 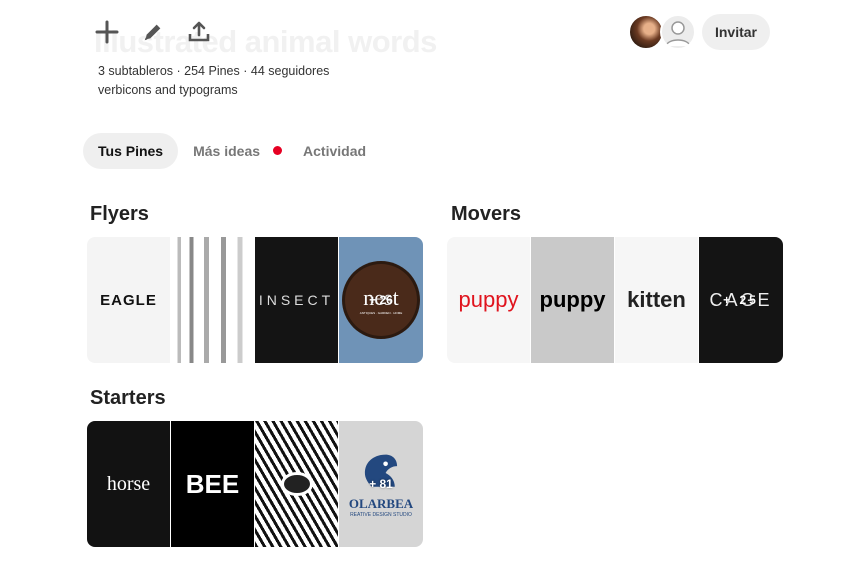 I want to click on collaborators, so click(x=663, y=32).